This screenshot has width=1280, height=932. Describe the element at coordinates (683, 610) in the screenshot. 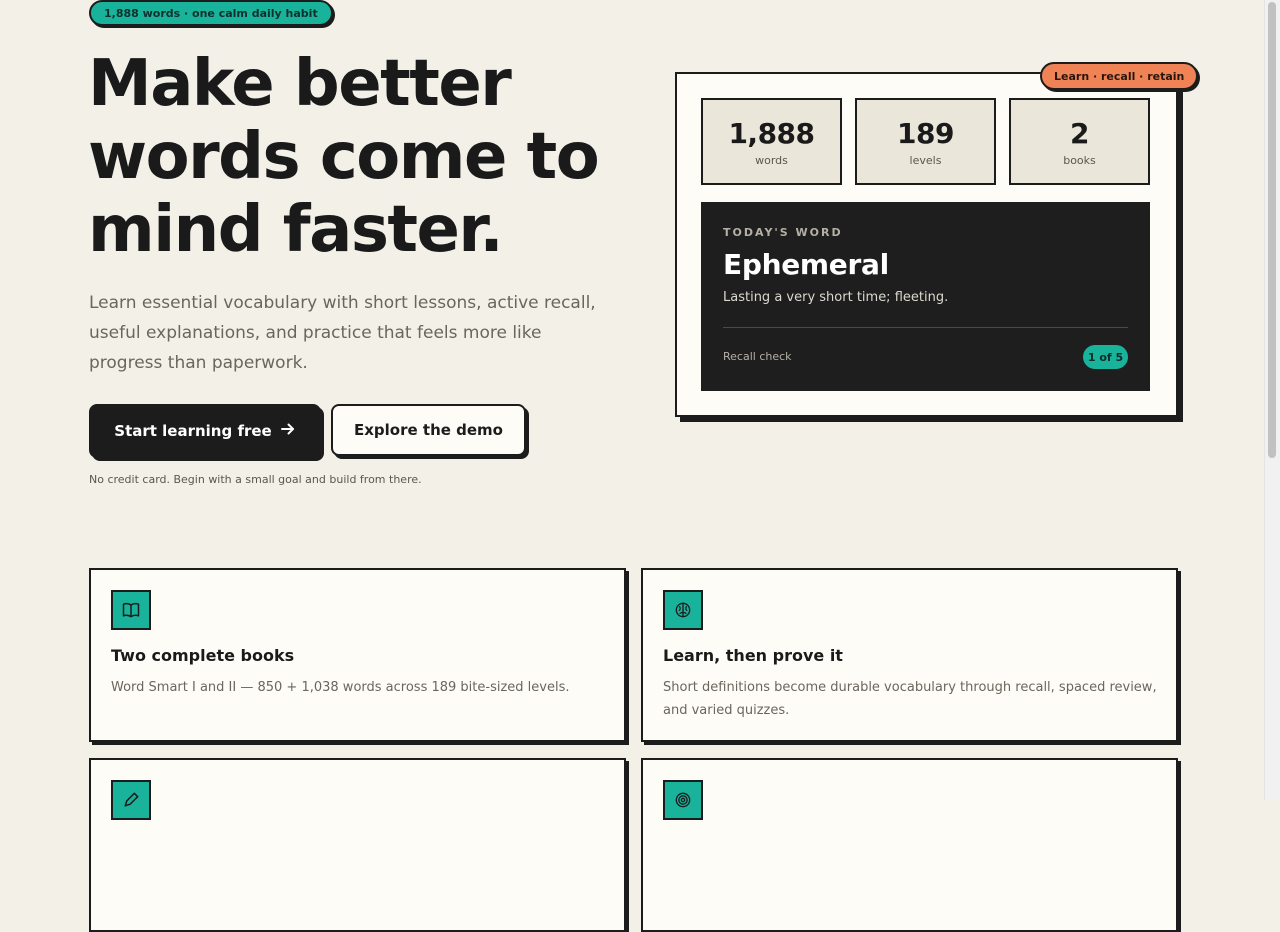

I see `brain-icon` at that location.